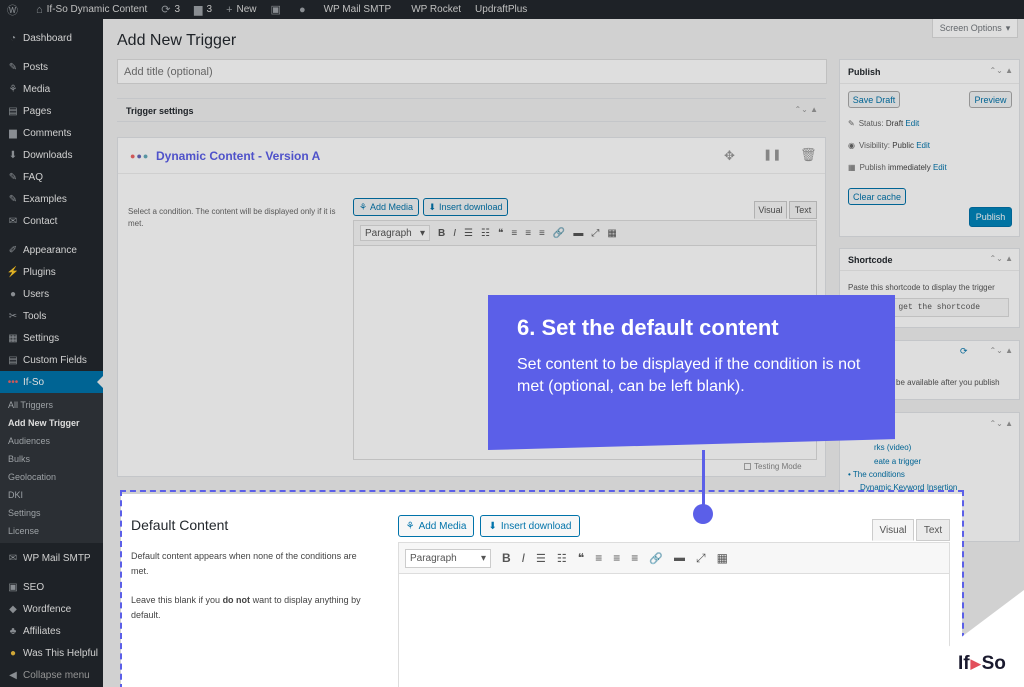 Image resolution: width=1024 pixels, height=687 pixels. What do you see at coordinates (578, 233) in the screenshot?
I see `read-more-icon: ▬` at bounding box center [578, 233].